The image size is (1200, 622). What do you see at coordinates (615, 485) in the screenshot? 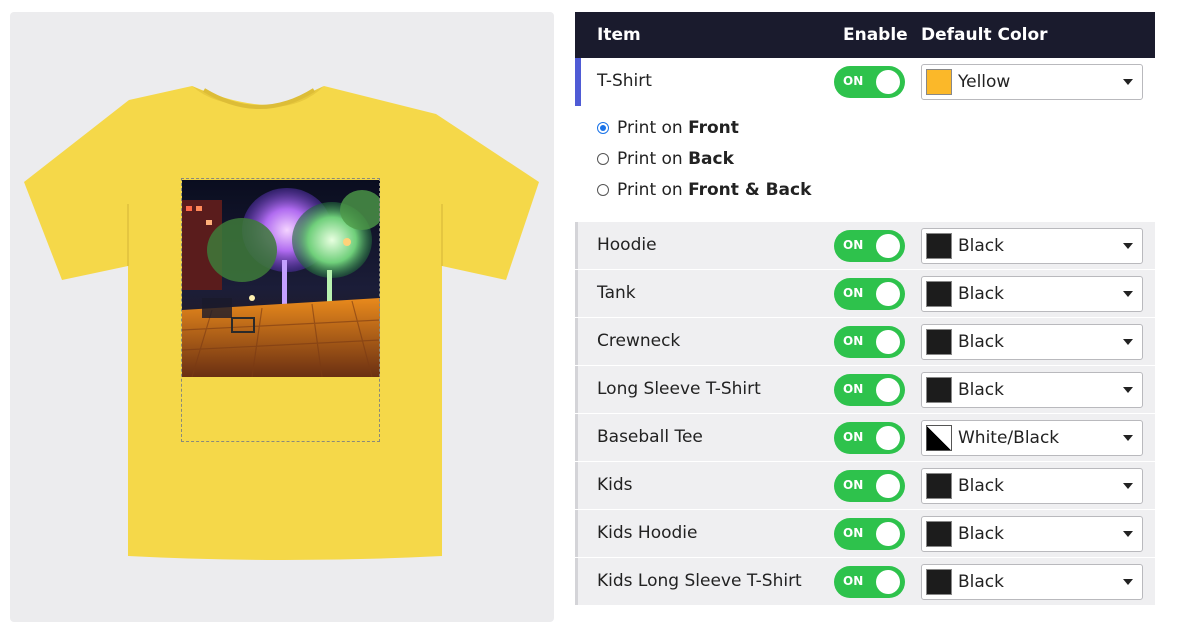
I see `item-name: Kids` at bounding box center [615, 485].